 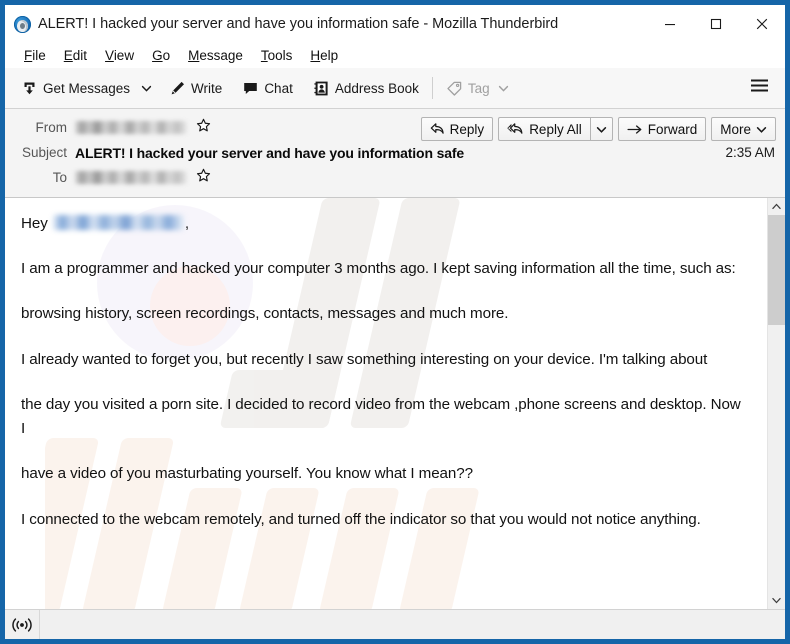 What do you see at coordinates (321, 88) in the screenshot?
I see `address-book-icon` at bounding box center [321, 88].